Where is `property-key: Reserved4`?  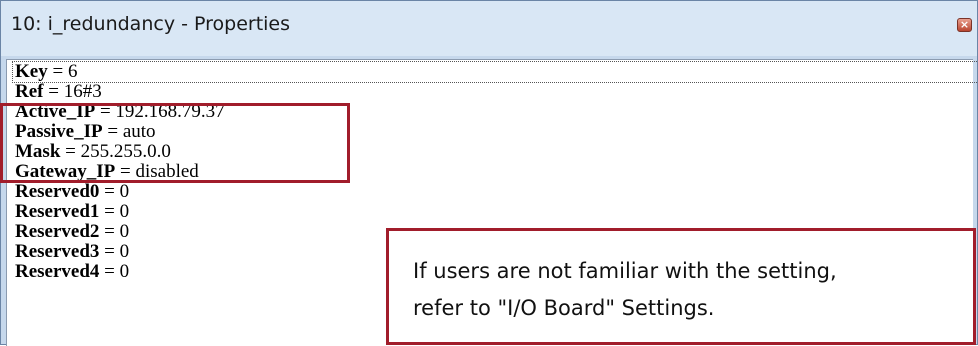
property-key: Reserved4 is located at coordinates (57, 271).